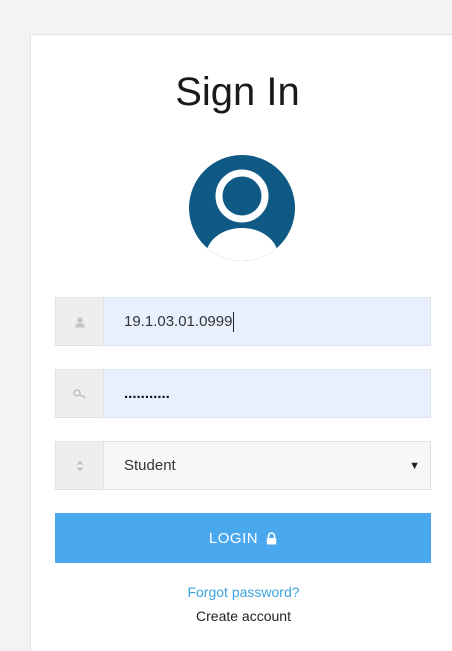 This screenshot has width=452, height=651. Describe the element at coordinates (150, 465) in the screenshot. I see `role-selected-value: Student` at that location.